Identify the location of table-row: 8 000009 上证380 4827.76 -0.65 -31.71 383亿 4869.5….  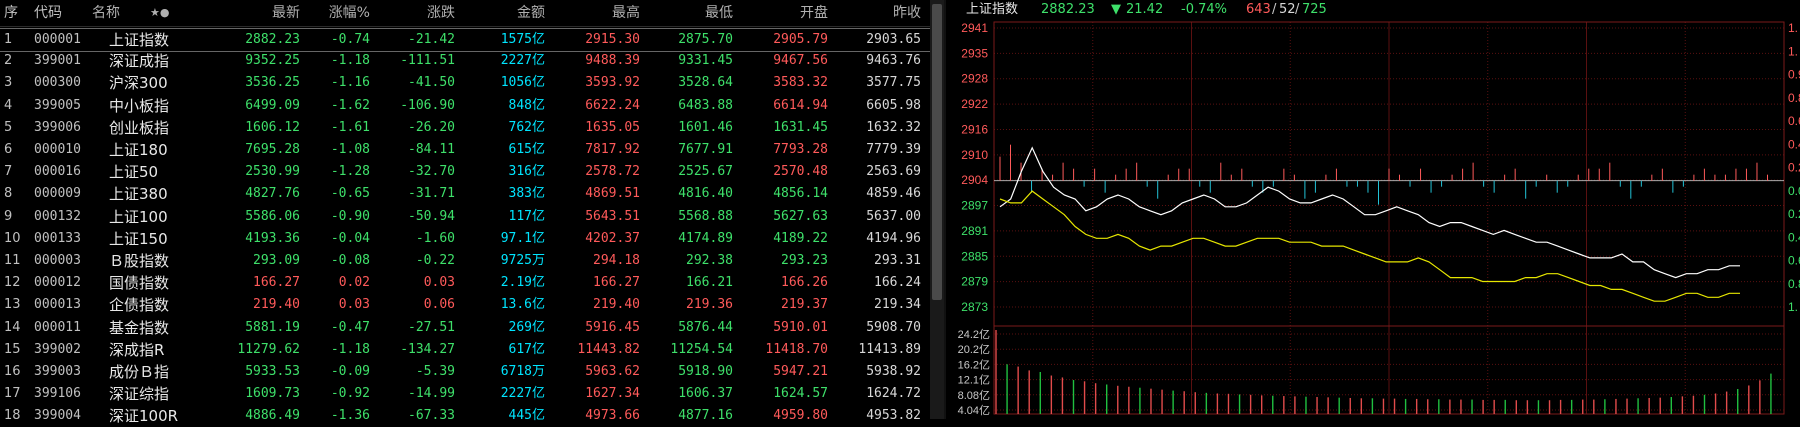
(465, 194).